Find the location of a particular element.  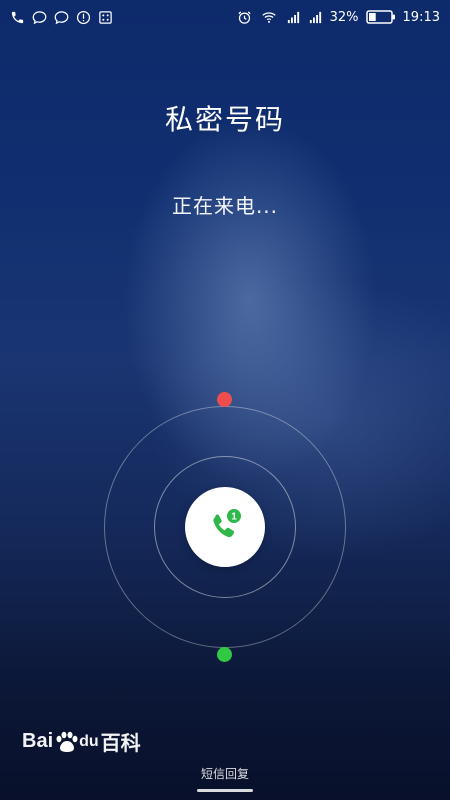

alert-icon is located at coordinates (83, 17).